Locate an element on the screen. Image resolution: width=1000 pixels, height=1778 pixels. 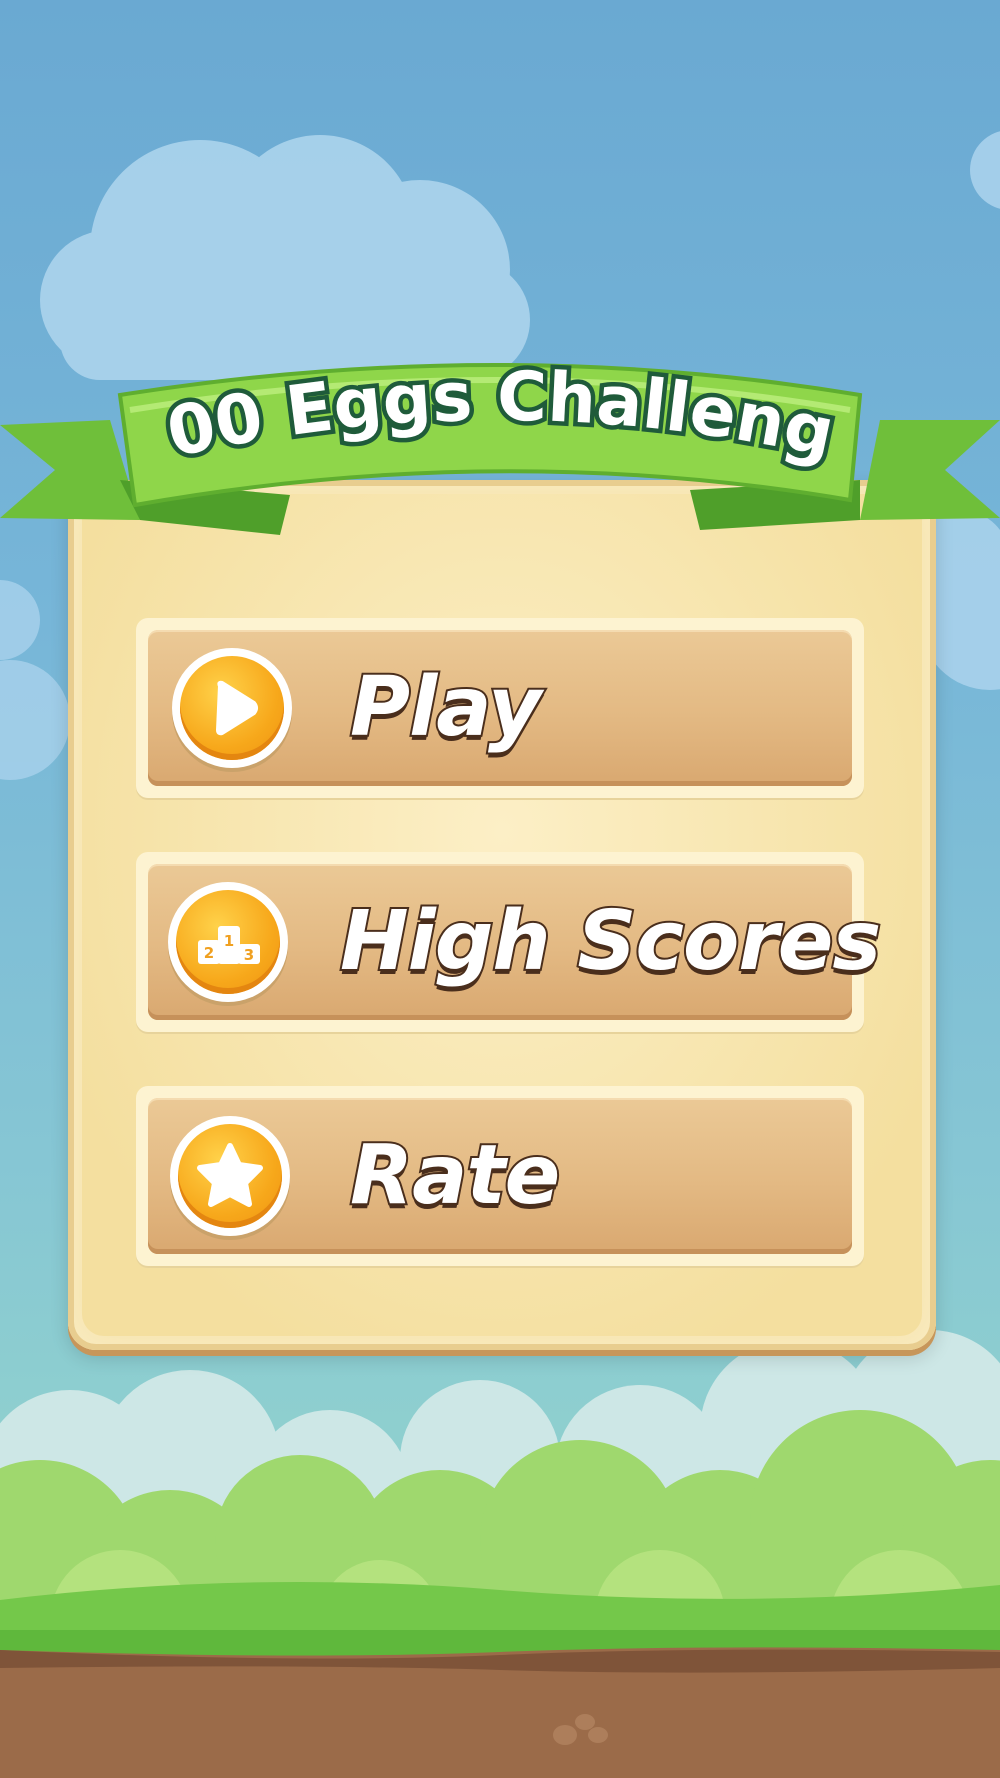
podium-second: 2 is located at coordinates (209, 953).